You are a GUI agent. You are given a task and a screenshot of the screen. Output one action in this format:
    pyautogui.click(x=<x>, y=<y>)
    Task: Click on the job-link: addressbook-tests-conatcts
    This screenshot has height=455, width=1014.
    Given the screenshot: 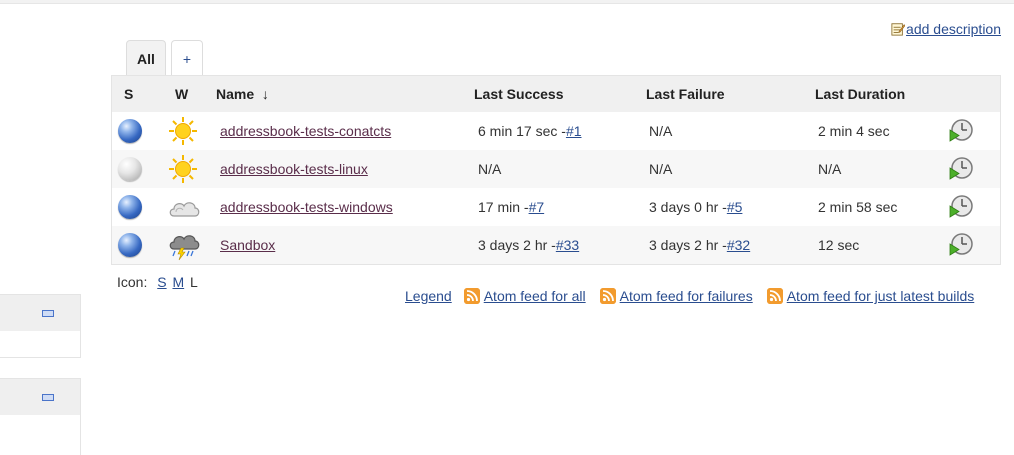 What is the action you would take?
    pyautogui.click(x=305, y=131)
    